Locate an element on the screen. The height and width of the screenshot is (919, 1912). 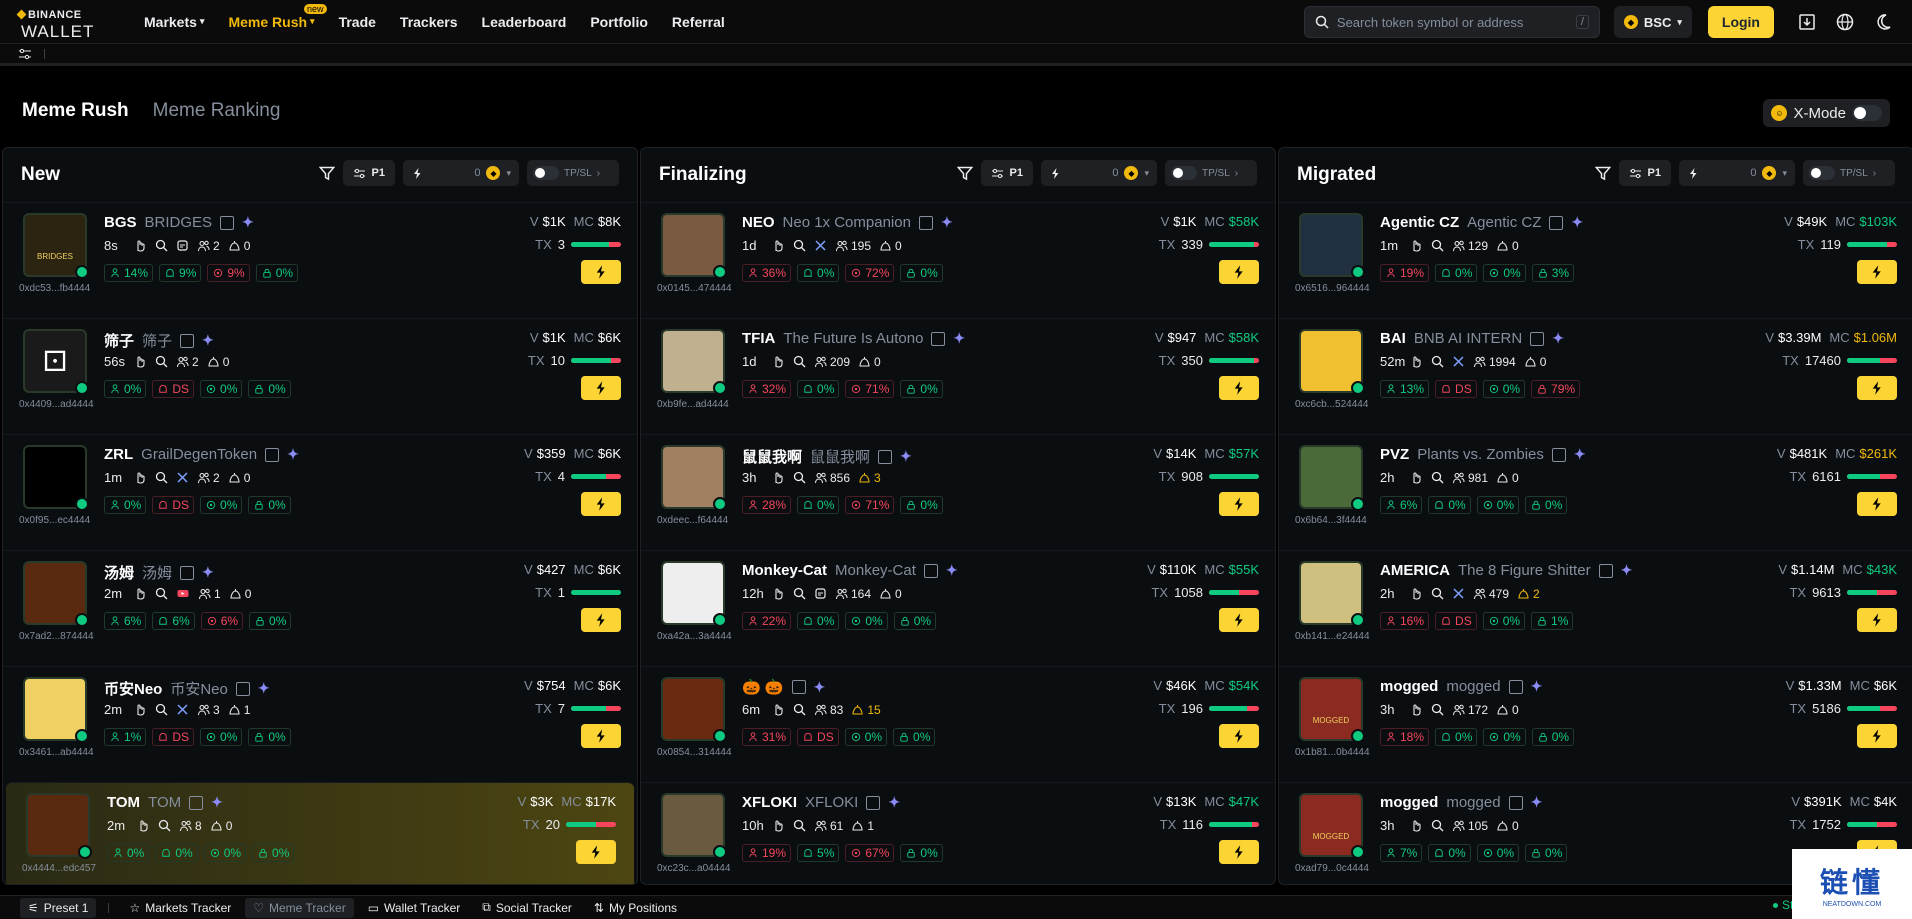
token-symbol: ZRL is located at coordinates (118, 454).